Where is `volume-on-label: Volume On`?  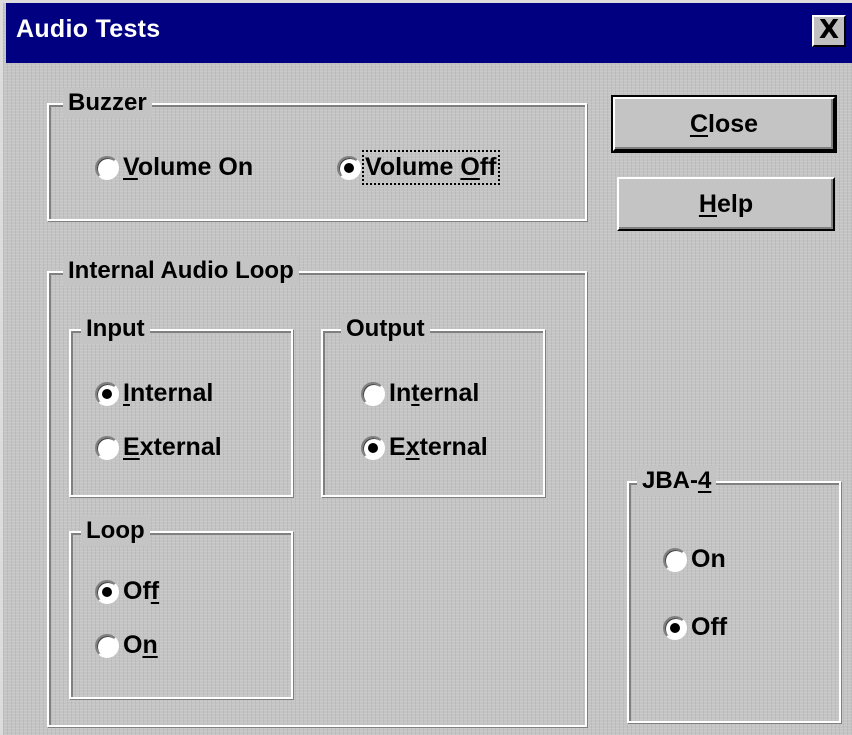 volume-on-label: Volume On is located at coordinates (188, 167).